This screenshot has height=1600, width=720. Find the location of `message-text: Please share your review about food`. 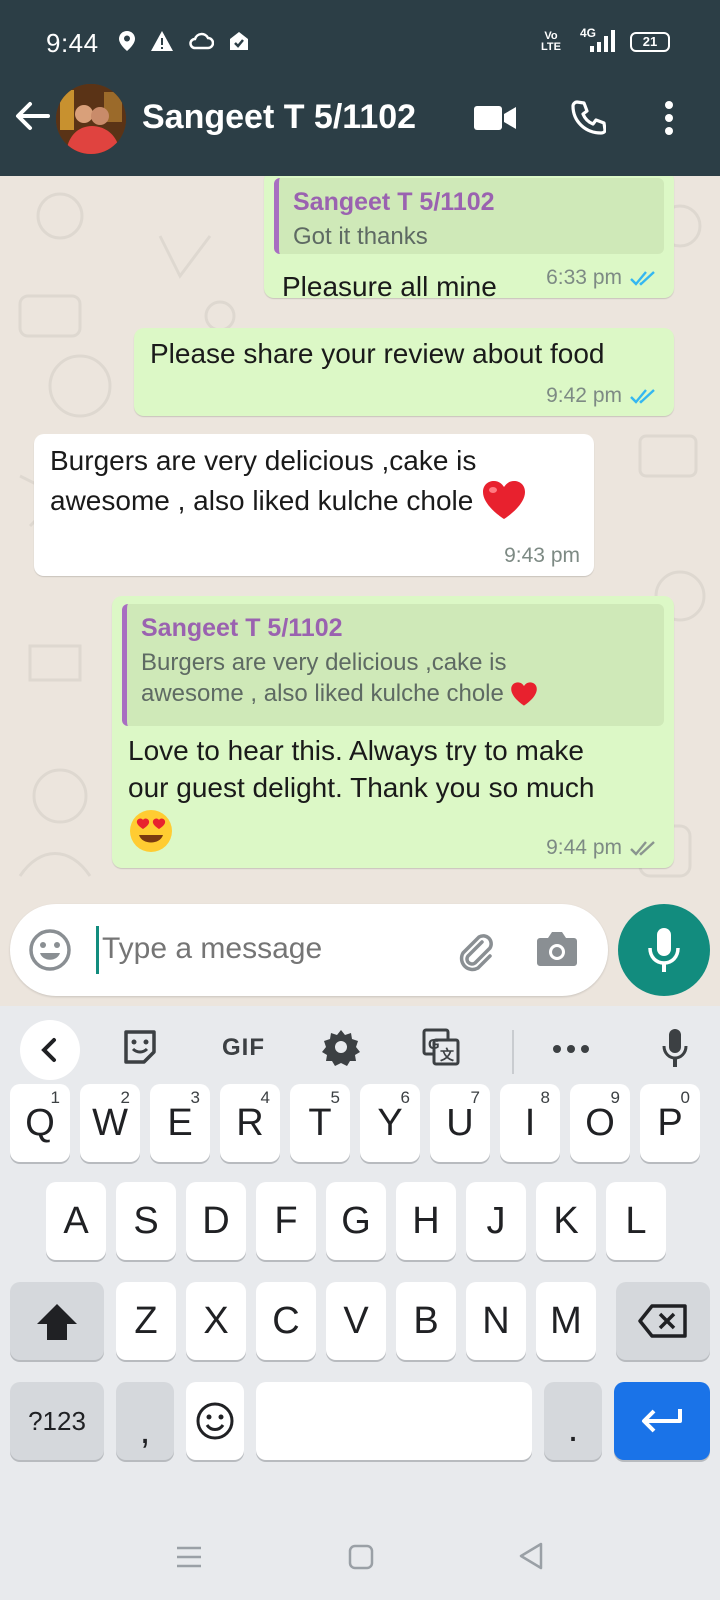

message-text: Please share your review about food is located at coordinates (377, 353).